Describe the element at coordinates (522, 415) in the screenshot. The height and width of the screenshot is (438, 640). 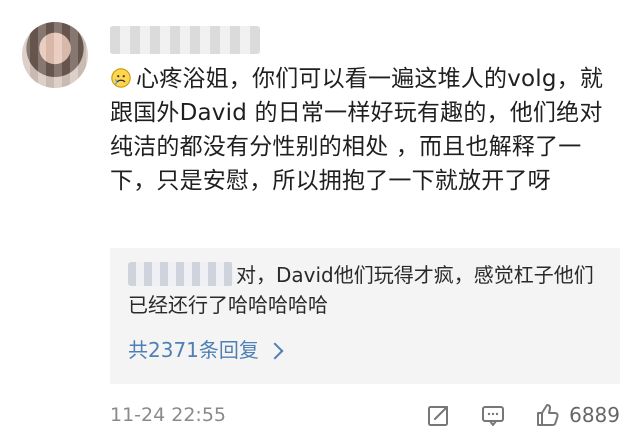
I see `action-bar: 6889` at that location.